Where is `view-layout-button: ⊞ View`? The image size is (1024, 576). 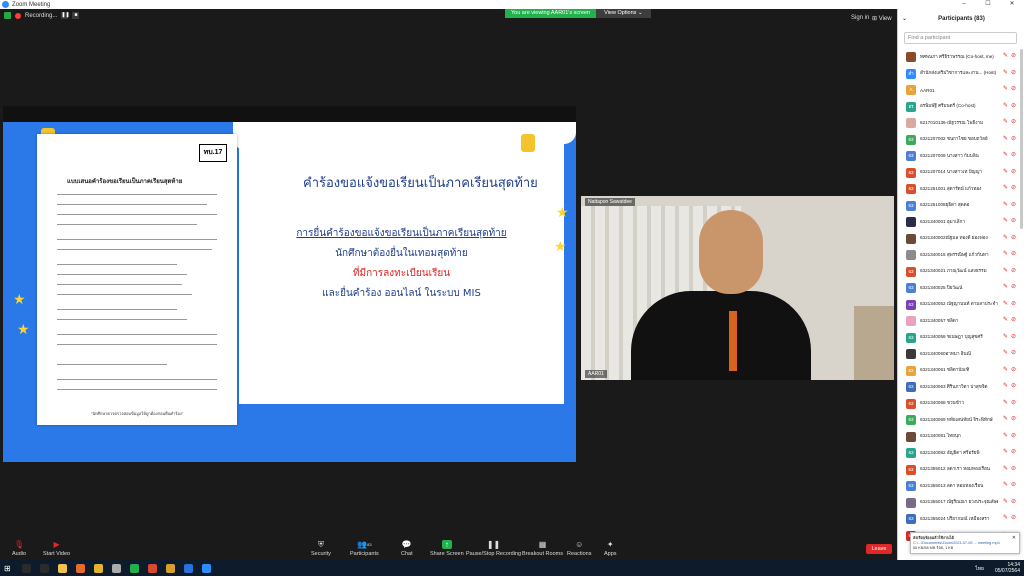
view-layout-button: ⊞ View is located at coordinates (882, 18).